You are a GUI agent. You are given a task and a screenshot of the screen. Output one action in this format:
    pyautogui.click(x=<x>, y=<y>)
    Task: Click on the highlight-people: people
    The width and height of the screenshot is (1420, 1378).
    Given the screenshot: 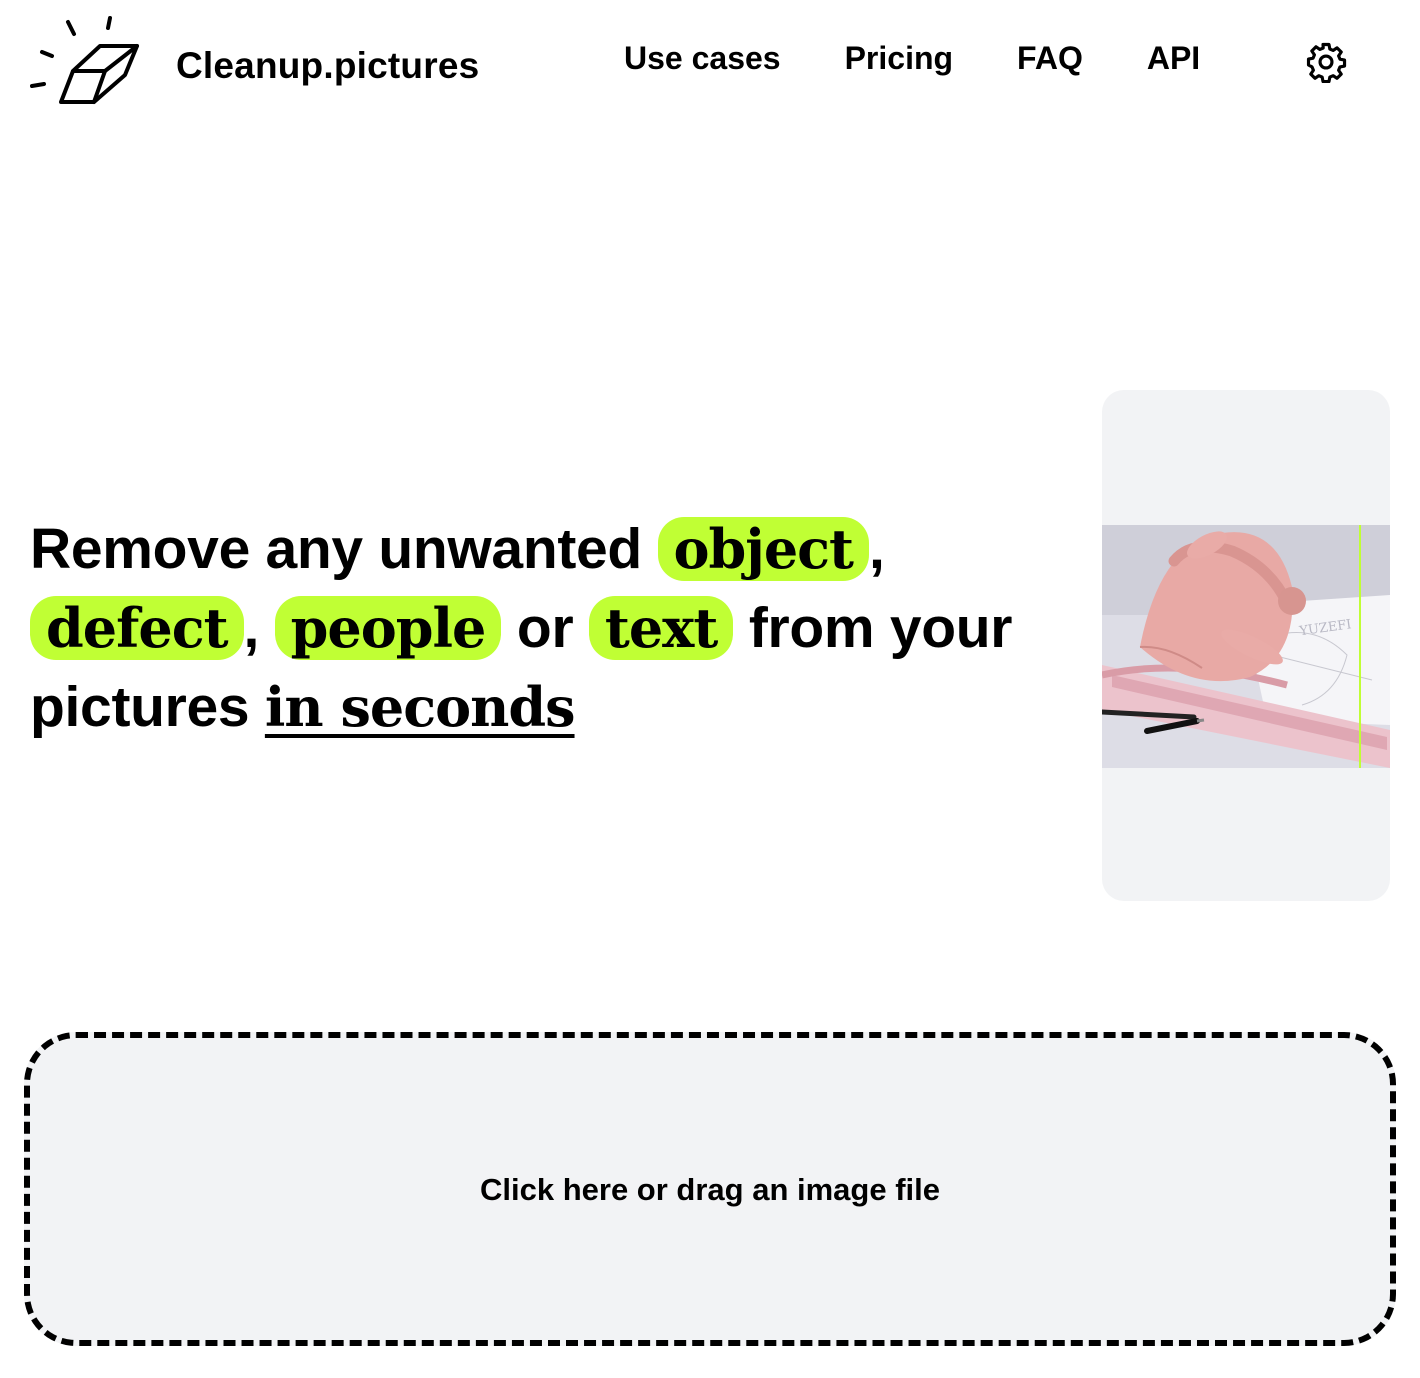 What is the action you would take?
    pyautogui.click(x=388, y=628)
    